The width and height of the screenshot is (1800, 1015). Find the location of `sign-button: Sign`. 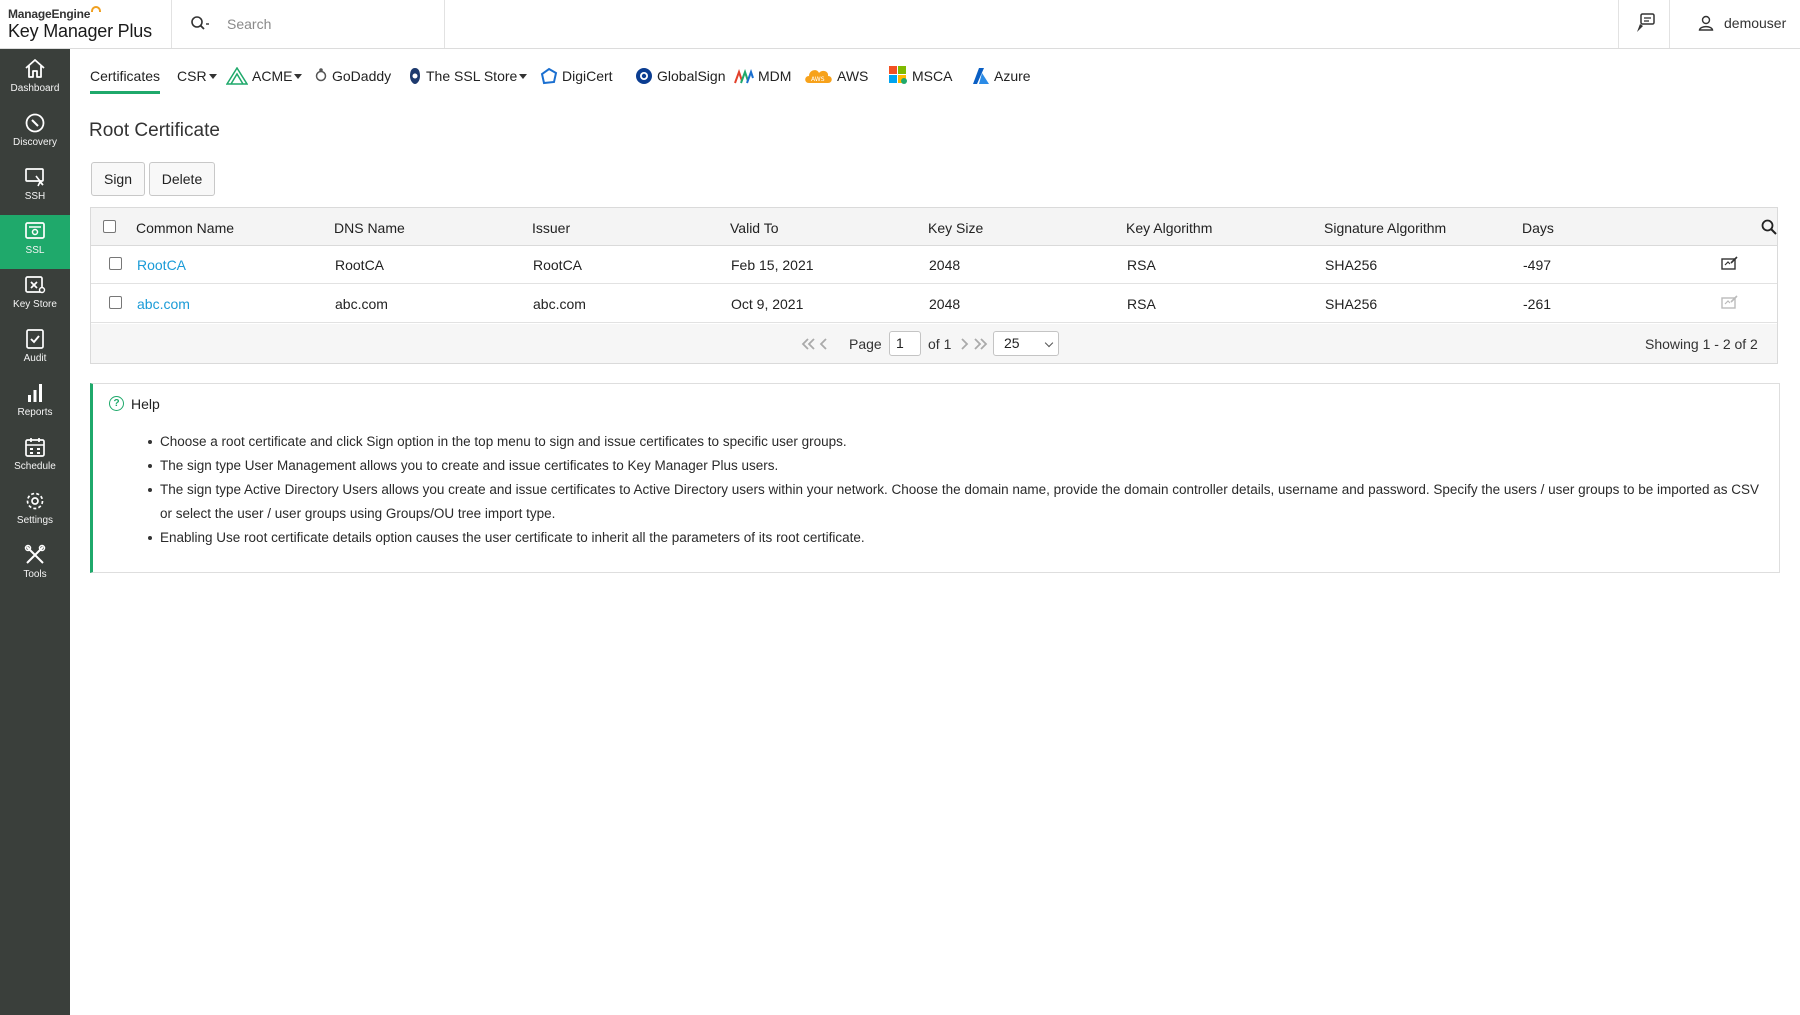

sign-button: Sign is located at coordinates (118, 179).